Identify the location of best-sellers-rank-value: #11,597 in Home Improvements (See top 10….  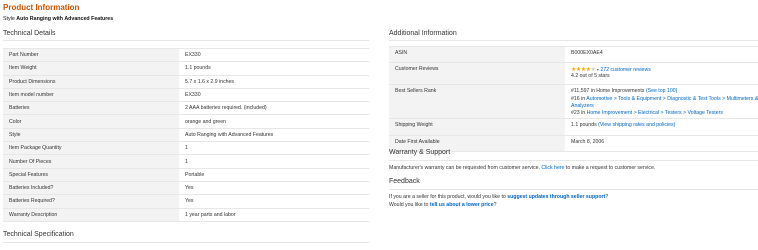
(661, 101).